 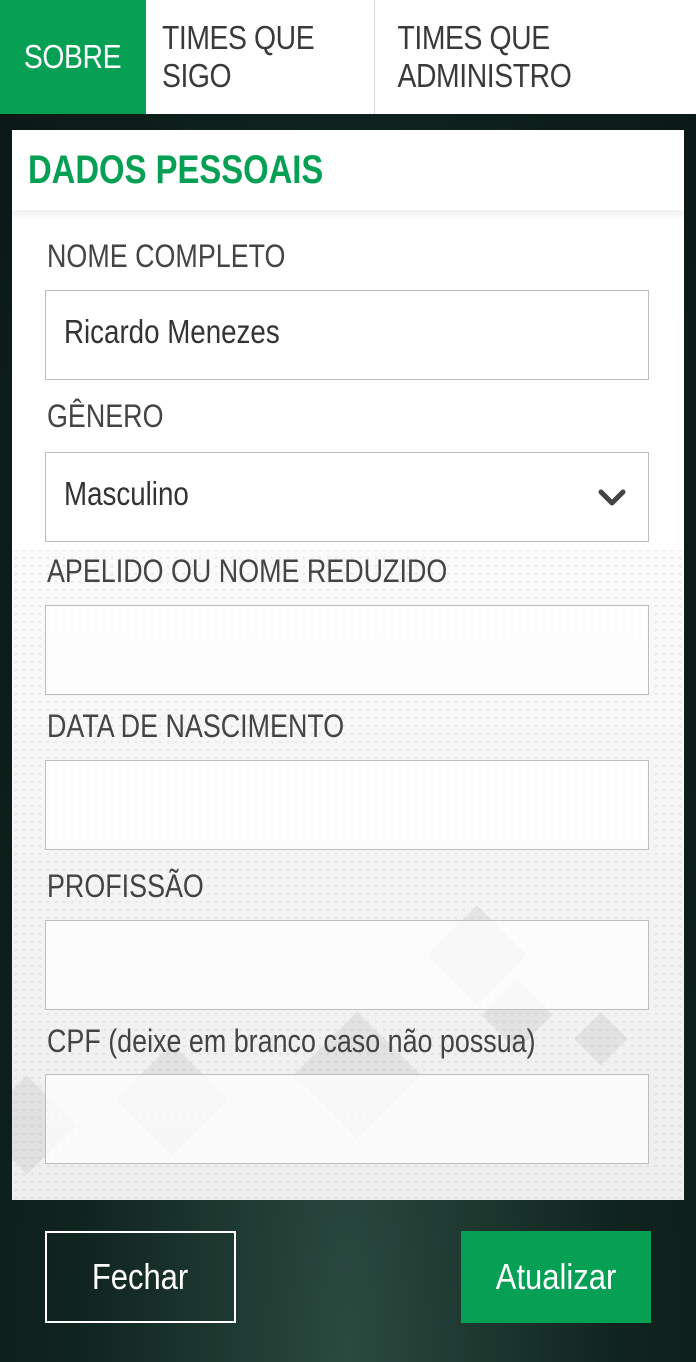 What do you see at coordinates (126, 493) in the screenshot?
I see `gender-value: Masculino` at bounding box center [126, 493].